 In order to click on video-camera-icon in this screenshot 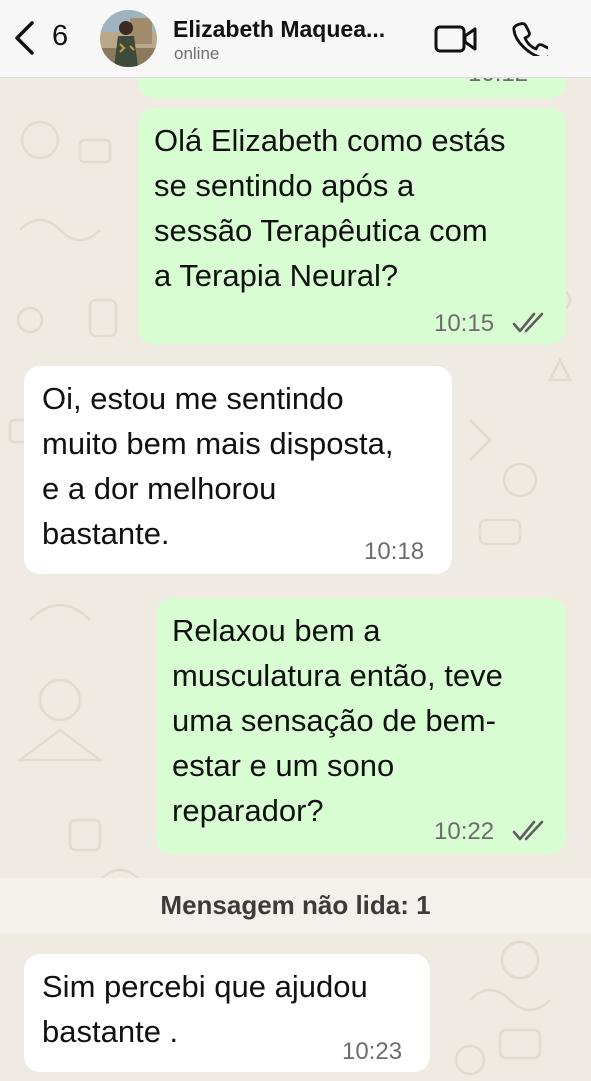, I will do `click(455, 39)`.